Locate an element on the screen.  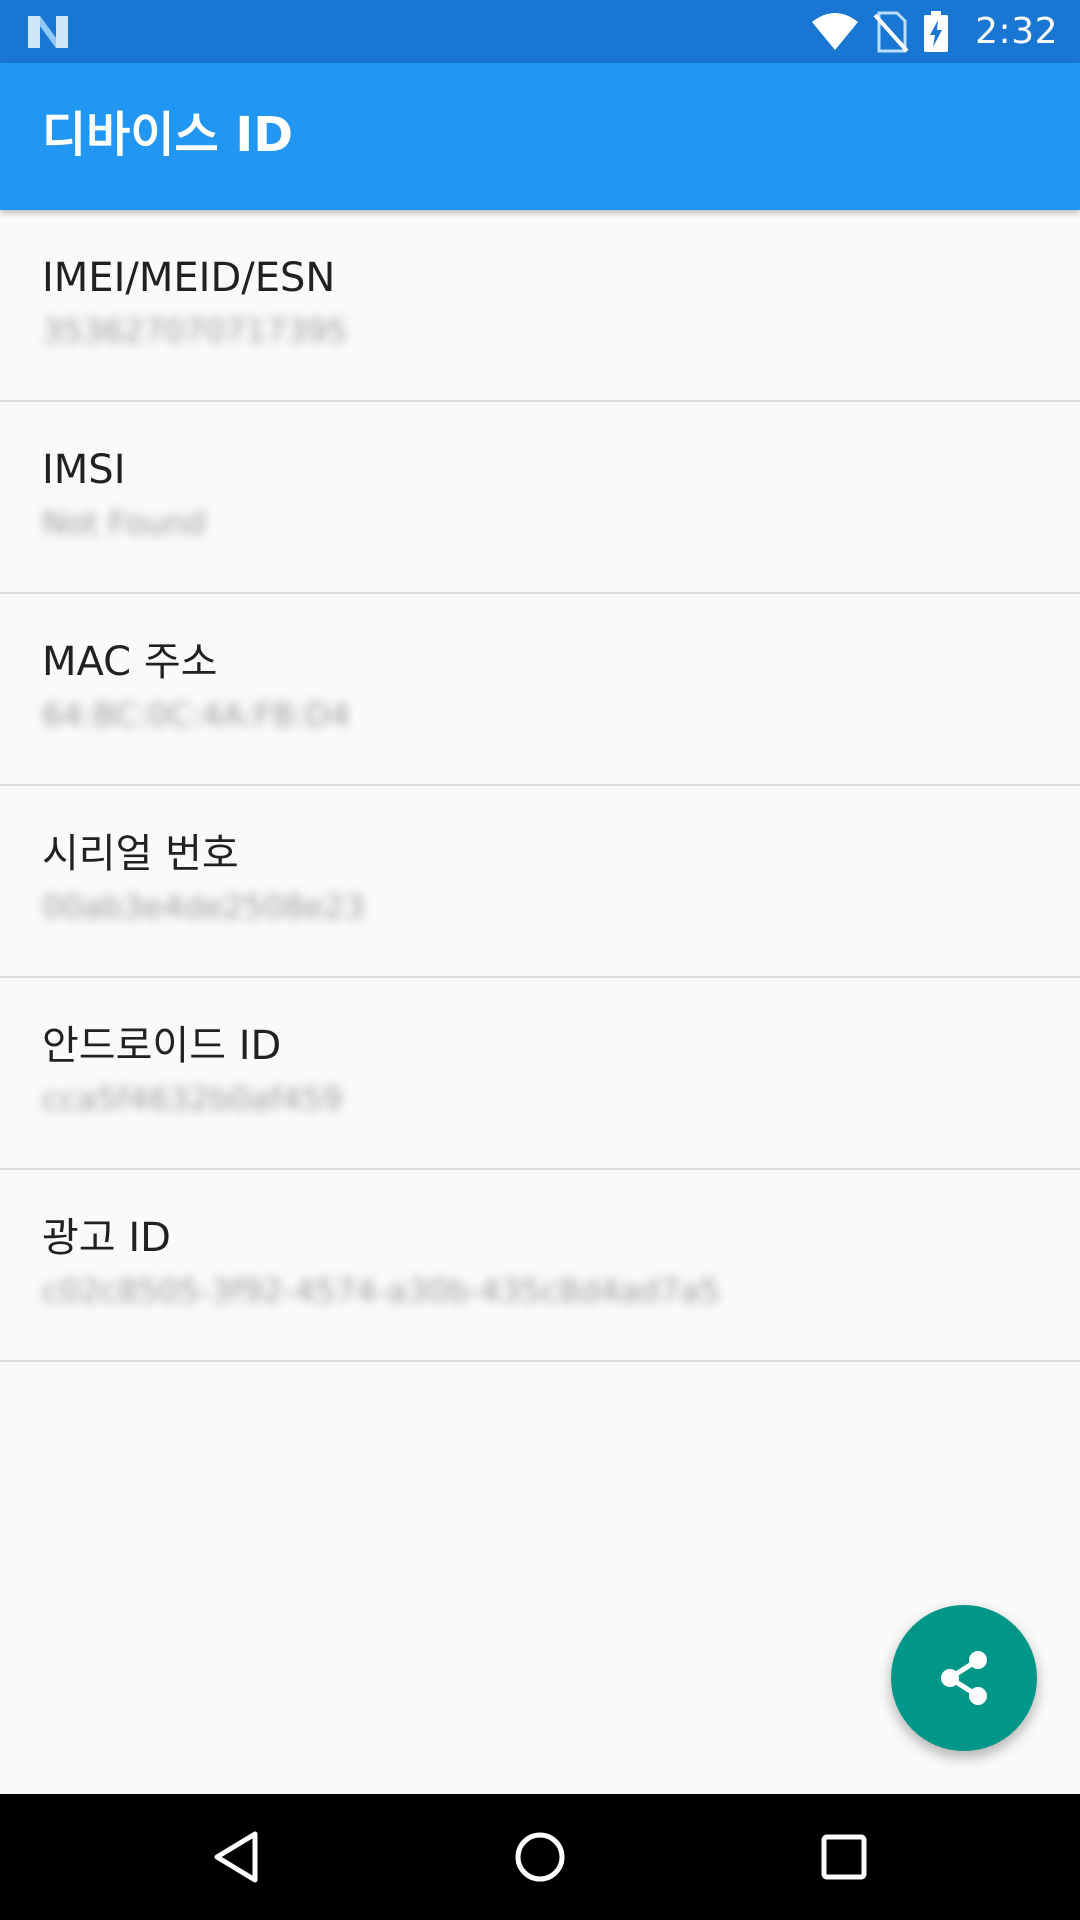
item-value: 00ab3e4de2508e23 is located at coordinates (203, 907).